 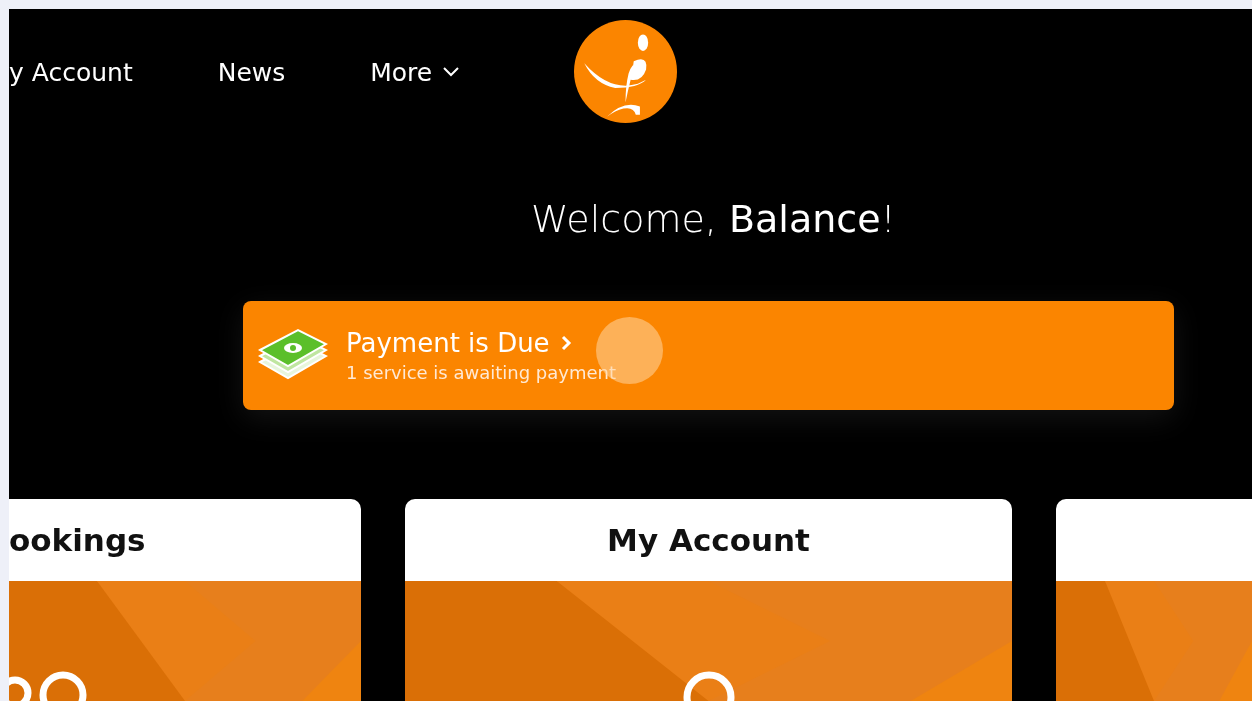 I want to click on person-icon, so click(x=709, y=686).